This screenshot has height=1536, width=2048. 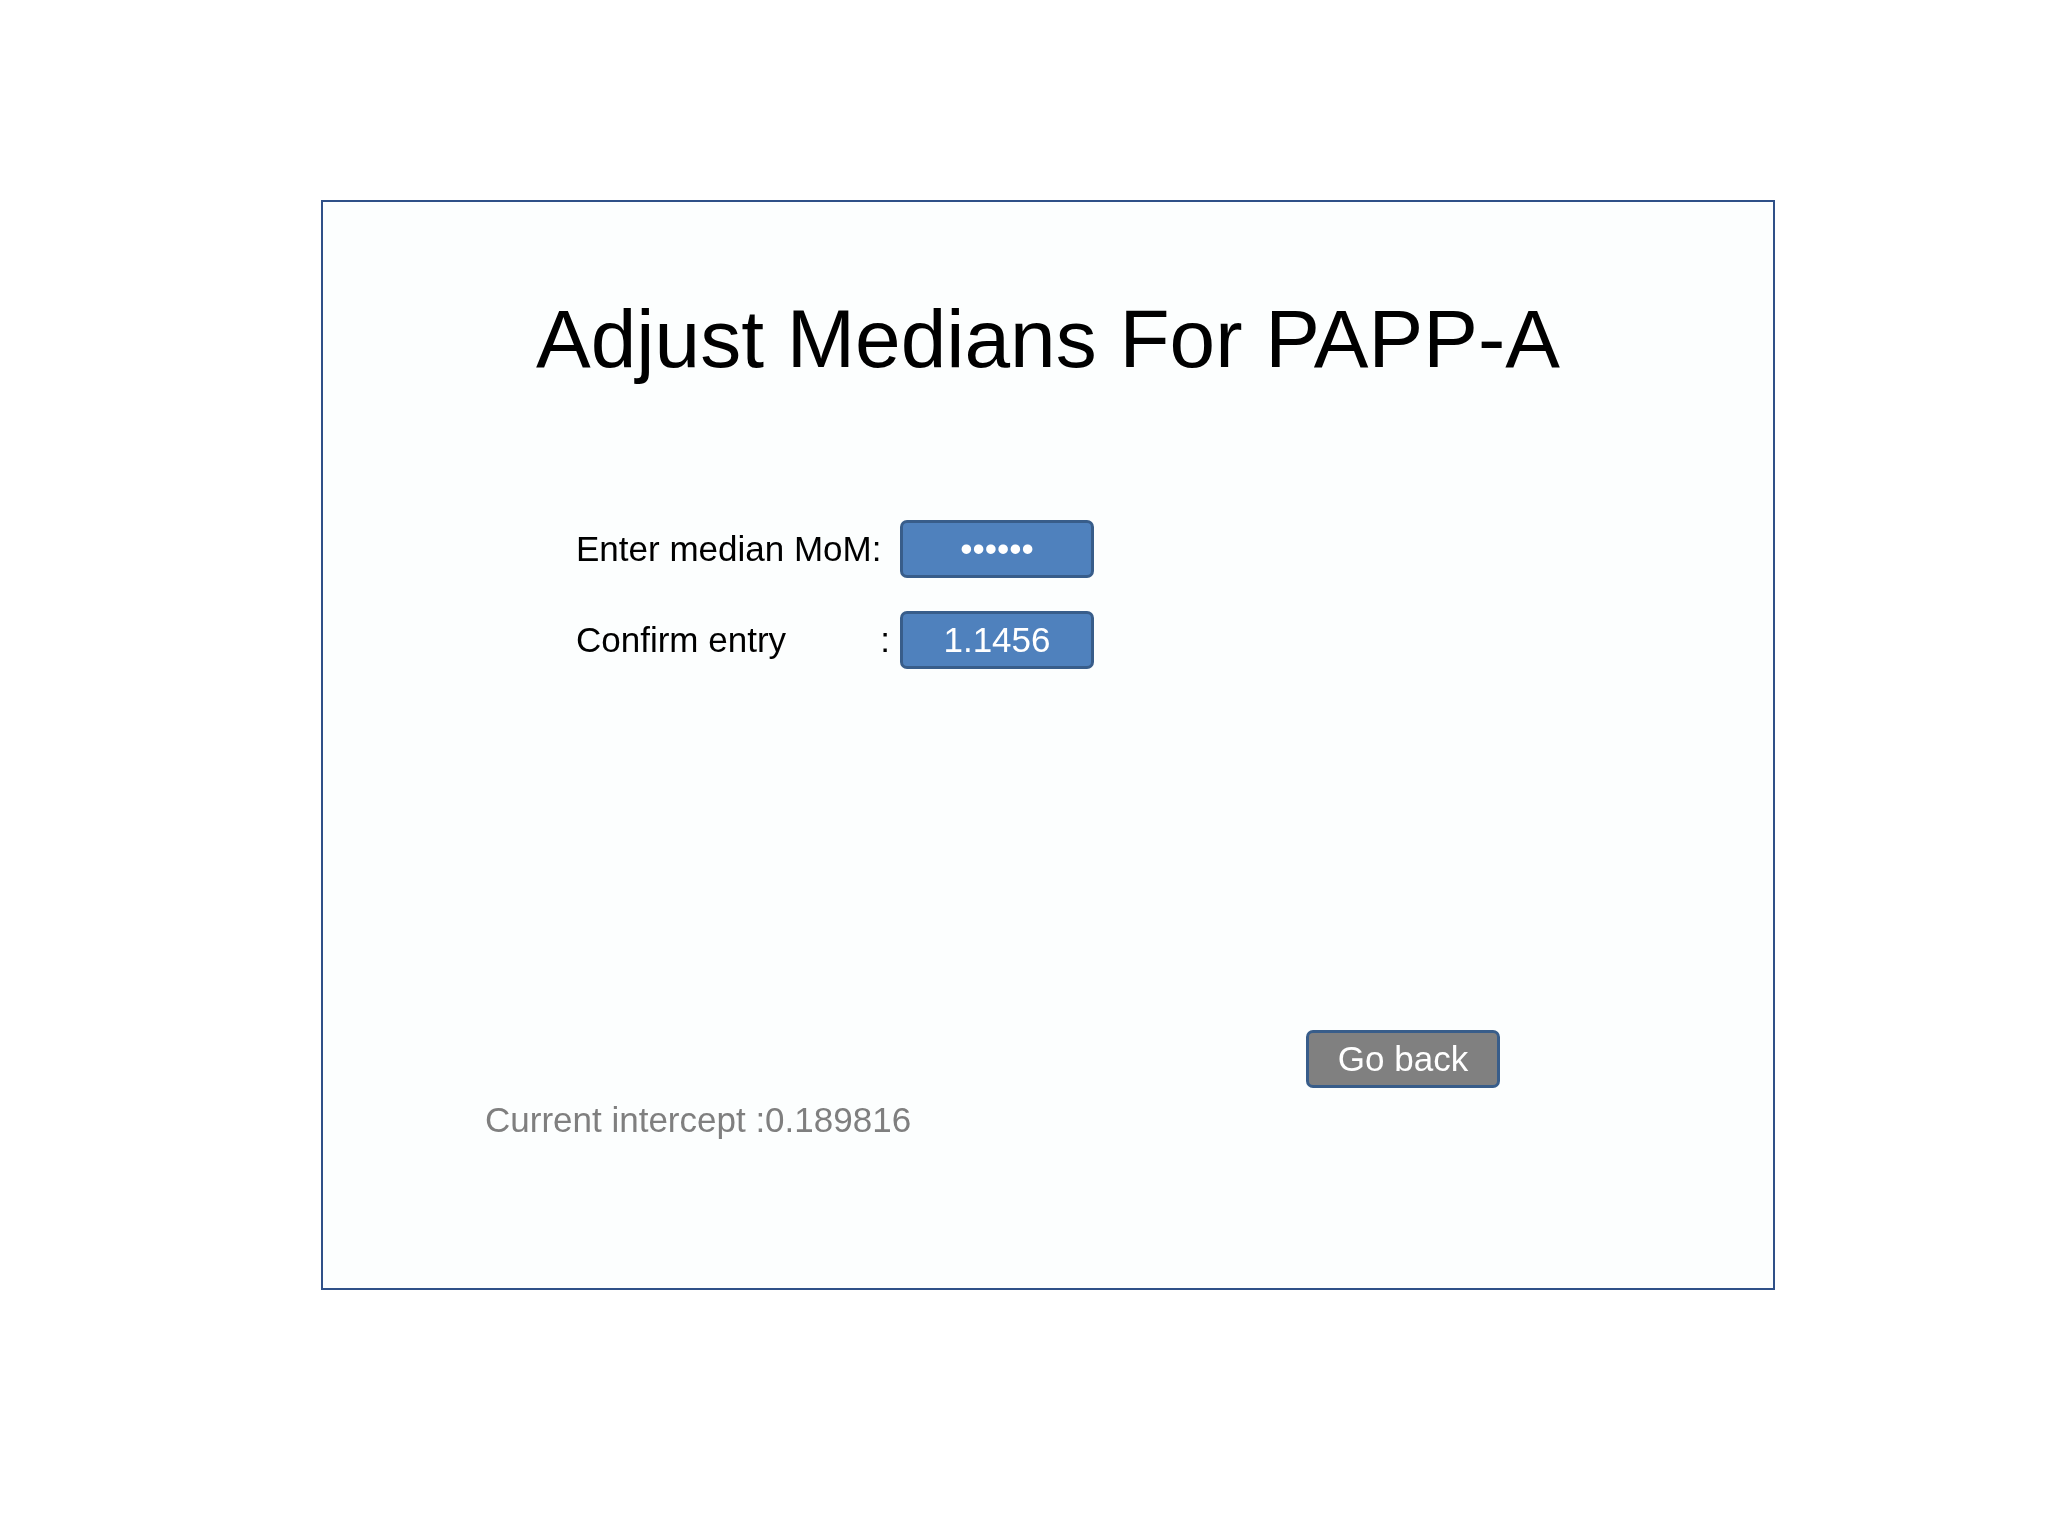 I want to click on field-label: Confirm entry, so click(x=681, y=640).